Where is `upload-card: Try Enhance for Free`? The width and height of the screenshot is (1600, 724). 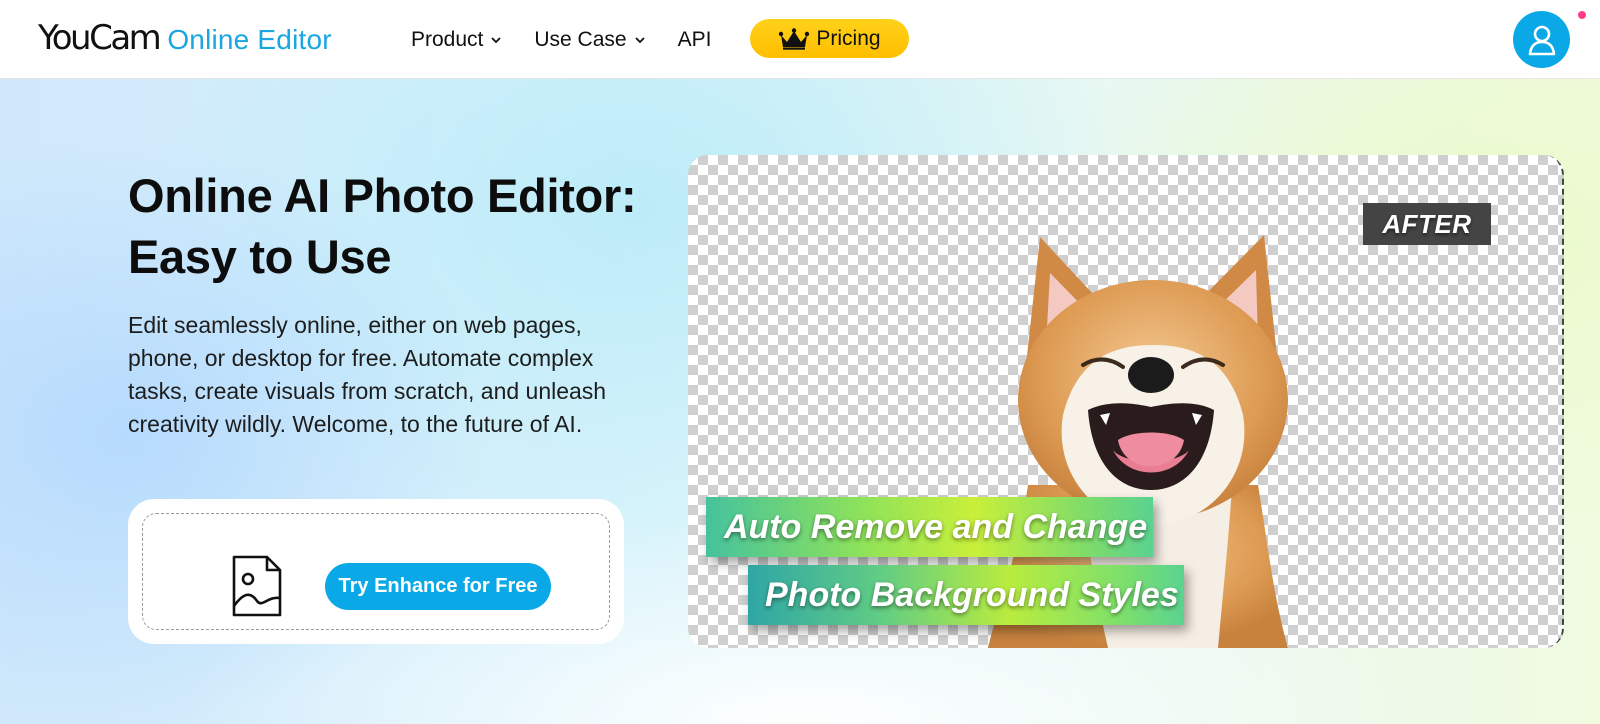 upload-card: Try Enhance for Free is located at coordinates (376, 571).